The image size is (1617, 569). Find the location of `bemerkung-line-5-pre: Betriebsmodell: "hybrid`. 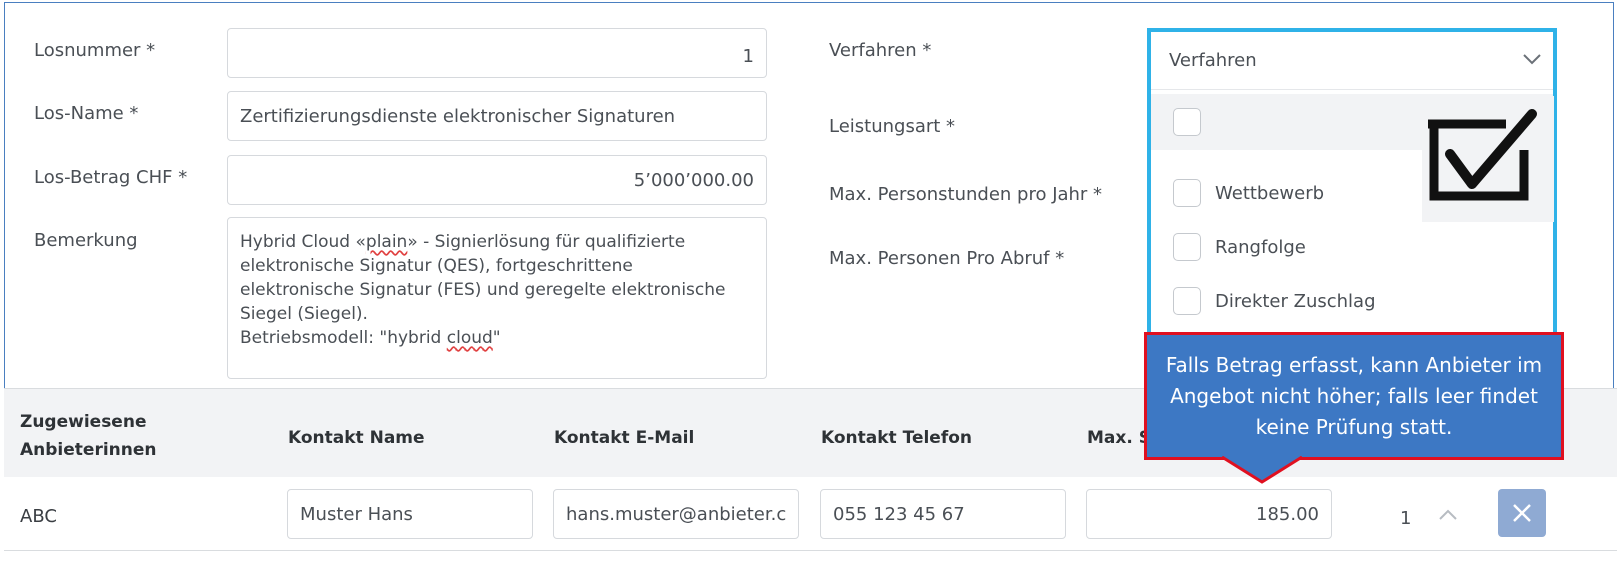

bemerkung-line-5-pre: Betriebsmodell: "hybrid is located at coordinates (343, 338).